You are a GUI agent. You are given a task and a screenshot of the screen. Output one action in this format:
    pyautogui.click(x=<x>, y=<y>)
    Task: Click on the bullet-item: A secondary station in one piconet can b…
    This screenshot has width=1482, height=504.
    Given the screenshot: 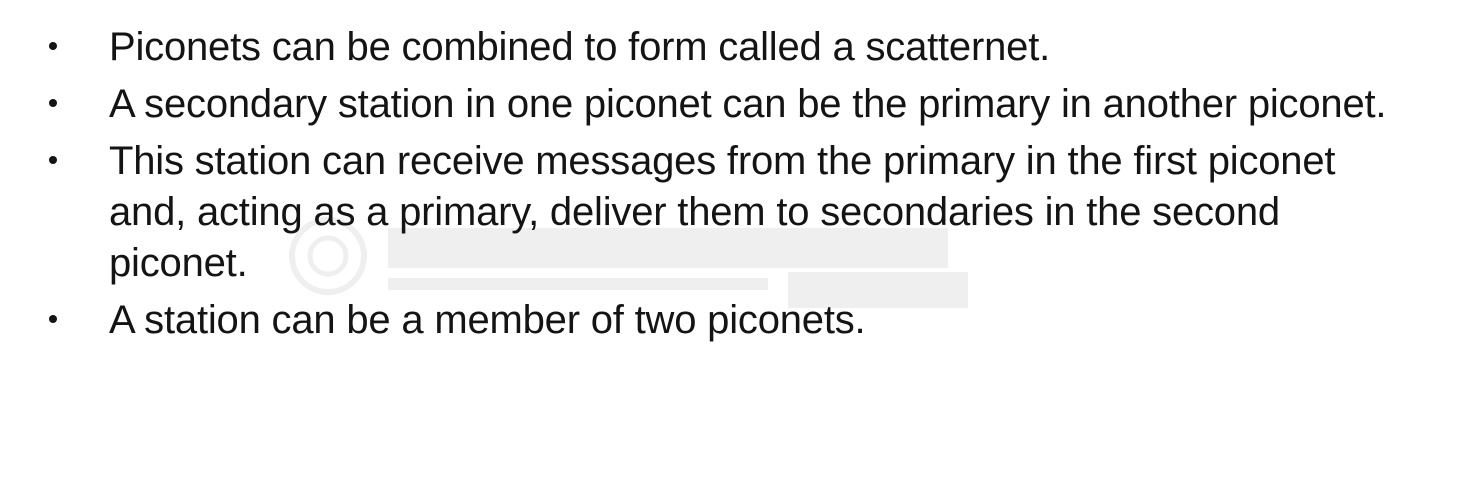 What is the action you would take?
    pyautogui.click(x=741, y=104)
    